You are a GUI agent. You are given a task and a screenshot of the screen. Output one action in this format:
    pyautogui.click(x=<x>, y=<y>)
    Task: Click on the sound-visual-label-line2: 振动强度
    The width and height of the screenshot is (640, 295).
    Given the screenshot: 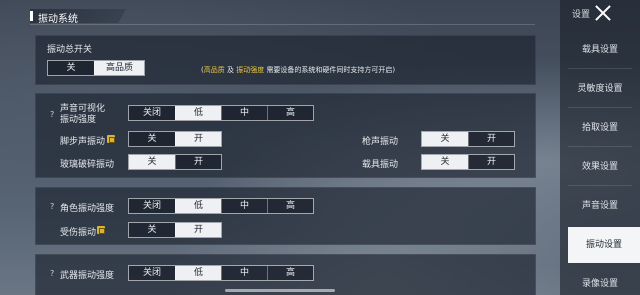 What is the action you would take?
    pyautogui.click(x=78, y=120)
    